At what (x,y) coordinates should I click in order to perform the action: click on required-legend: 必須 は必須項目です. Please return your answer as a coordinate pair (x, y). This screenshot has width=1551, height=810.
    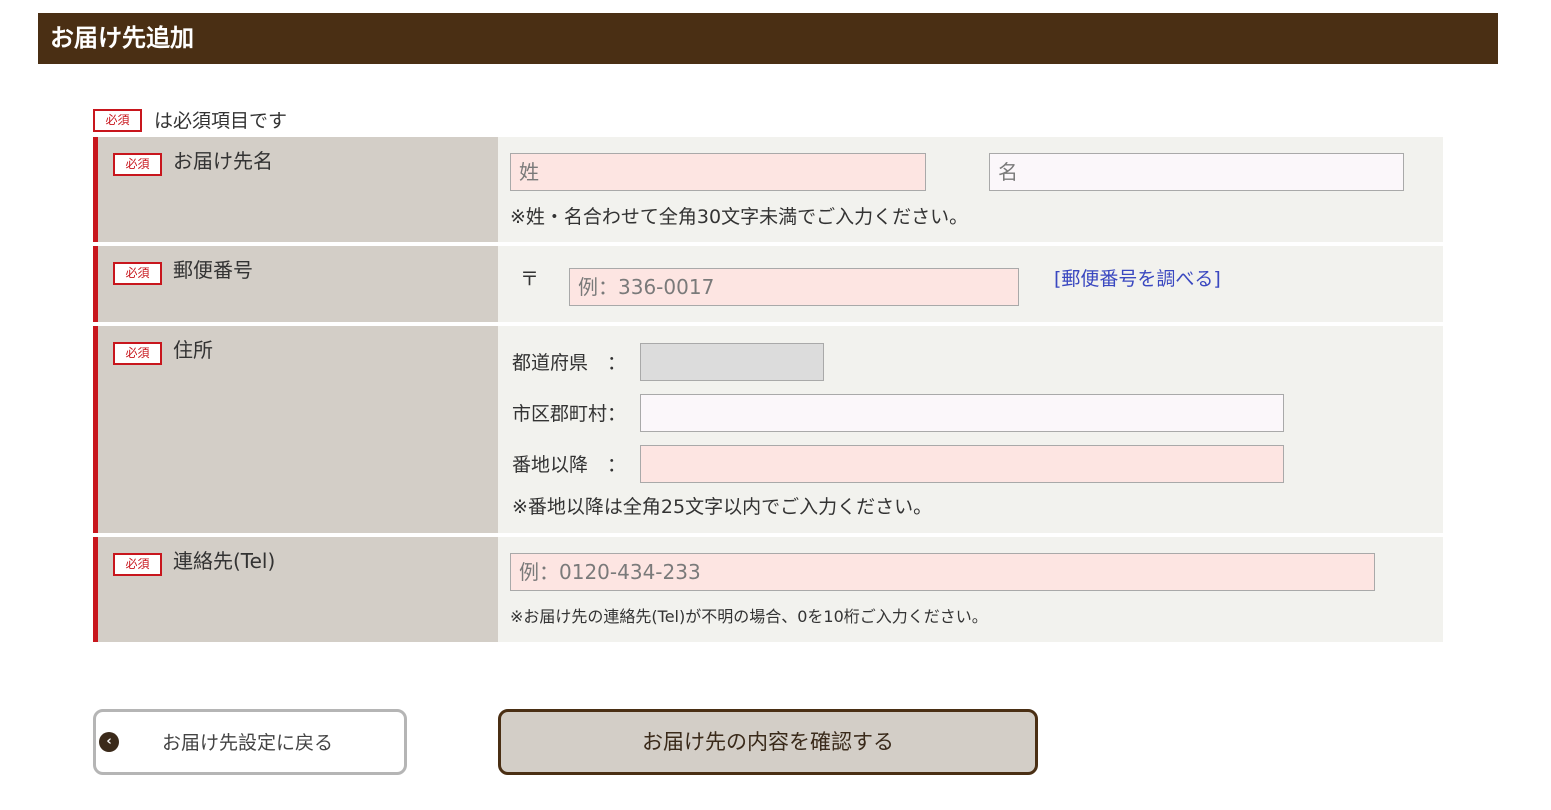
    Looking at the image, I should click on (190, 119).